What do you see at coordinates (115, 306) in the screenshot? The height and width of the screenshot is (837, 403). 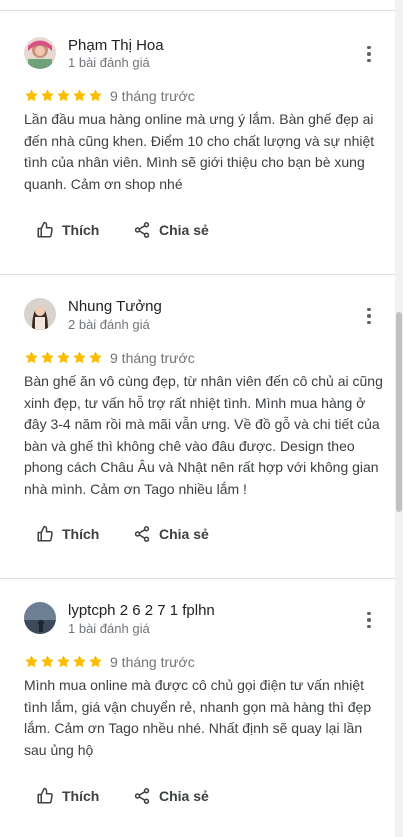 I see `reviewer-name: Nhung Tưởng` at bounding box center [115, 306].